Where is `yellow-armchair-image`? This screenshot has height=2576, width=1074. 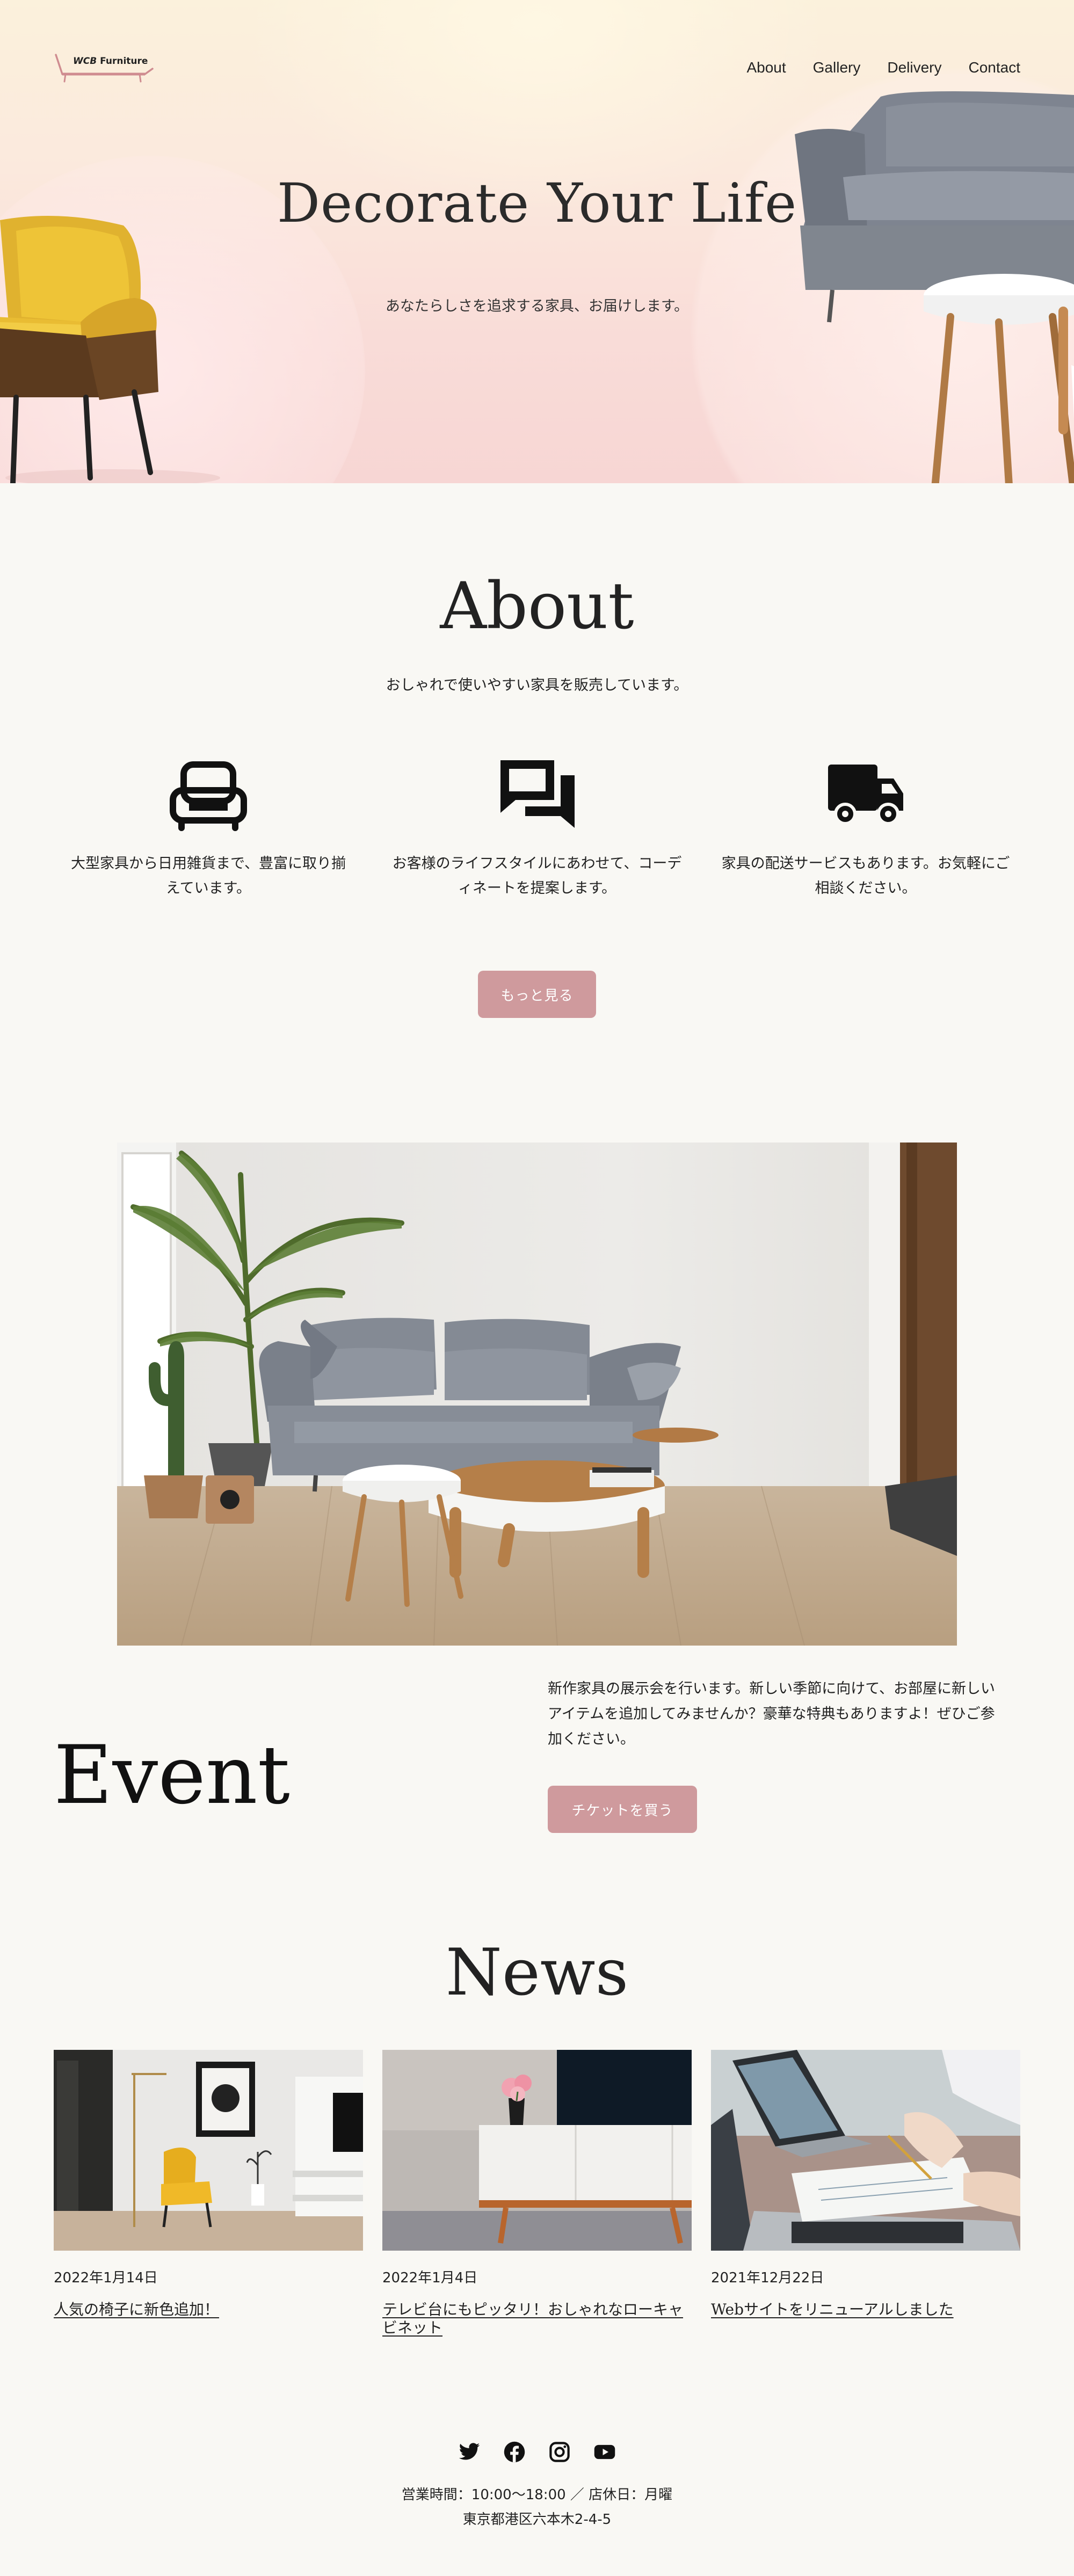 yellow-armchair-image is located at coordinates (110, 349).